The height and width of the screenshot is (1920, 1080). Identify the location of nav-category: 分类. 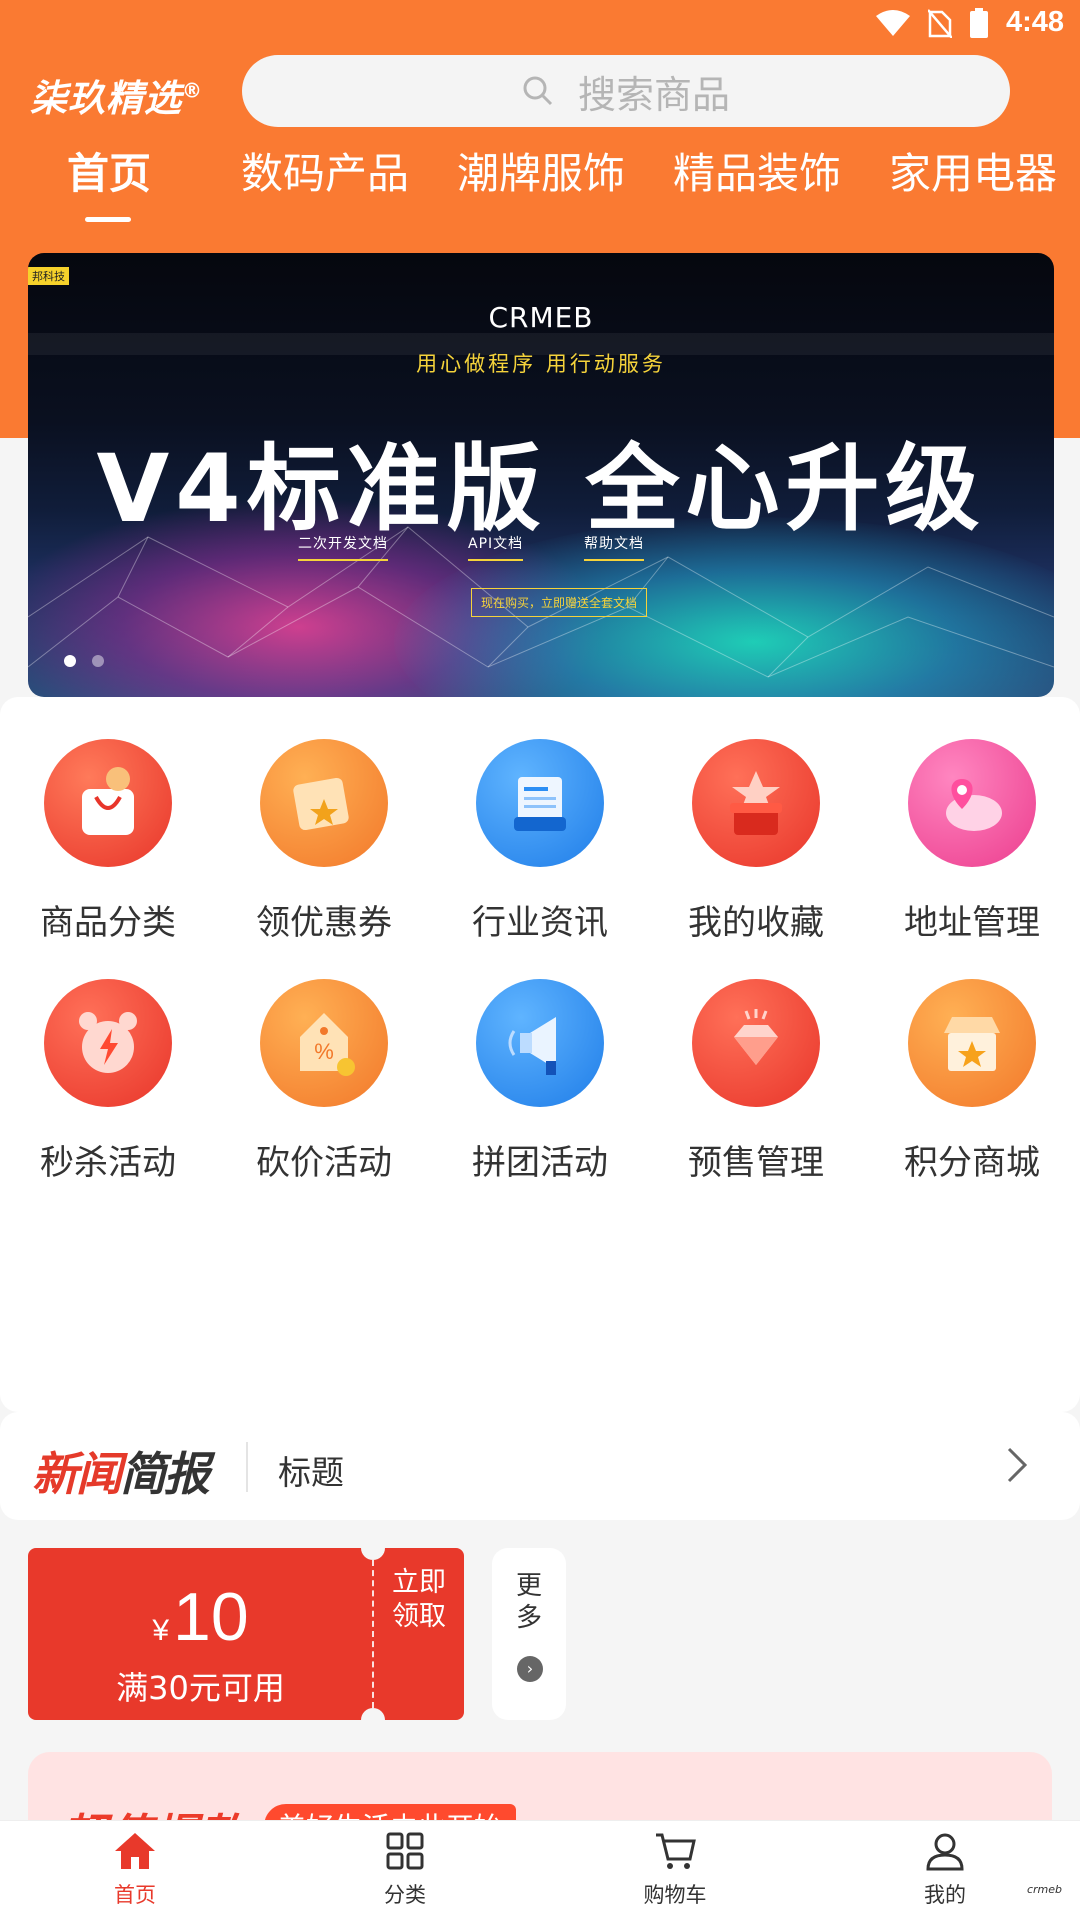
(405, 1870).